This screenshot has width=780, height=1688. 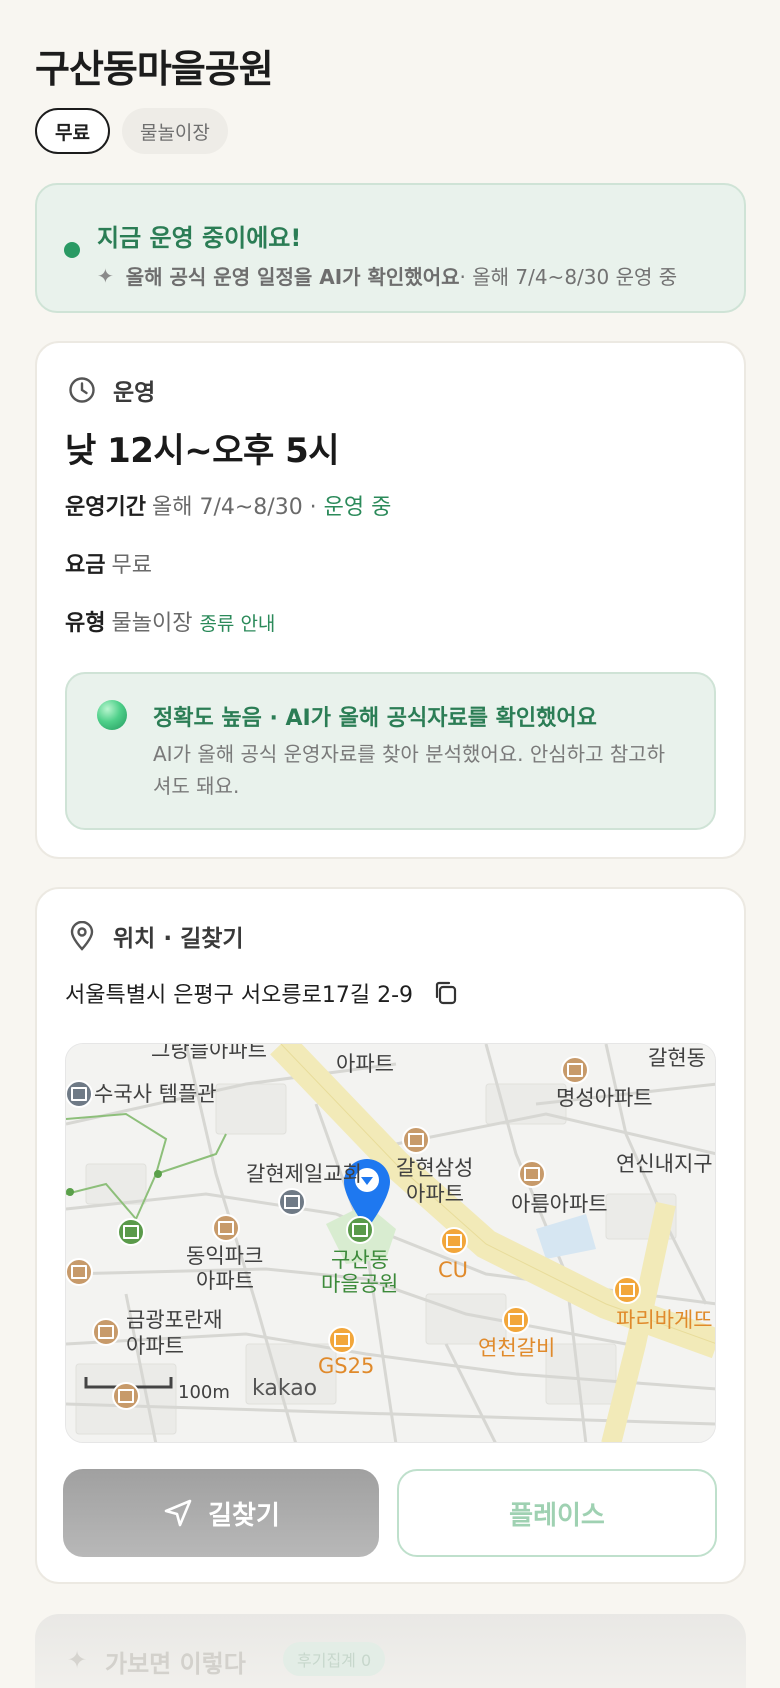 What do you see at coordinates (225, 1281) in the screenshot?
I see `map-label-dongik-apt: 아파트` at bounding box center [225, 1281].